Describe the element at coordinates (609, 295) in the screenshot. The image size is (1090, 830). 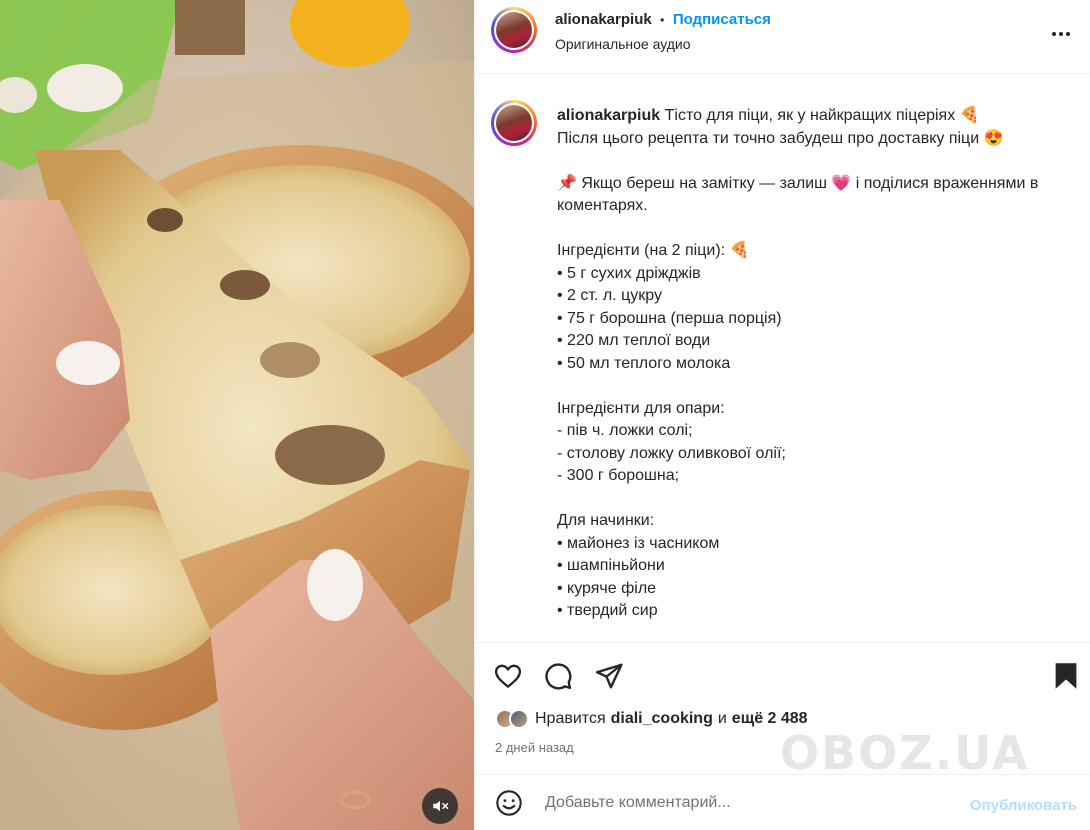
I see `caption-line: • 2 ст. л. цукру` at that location.